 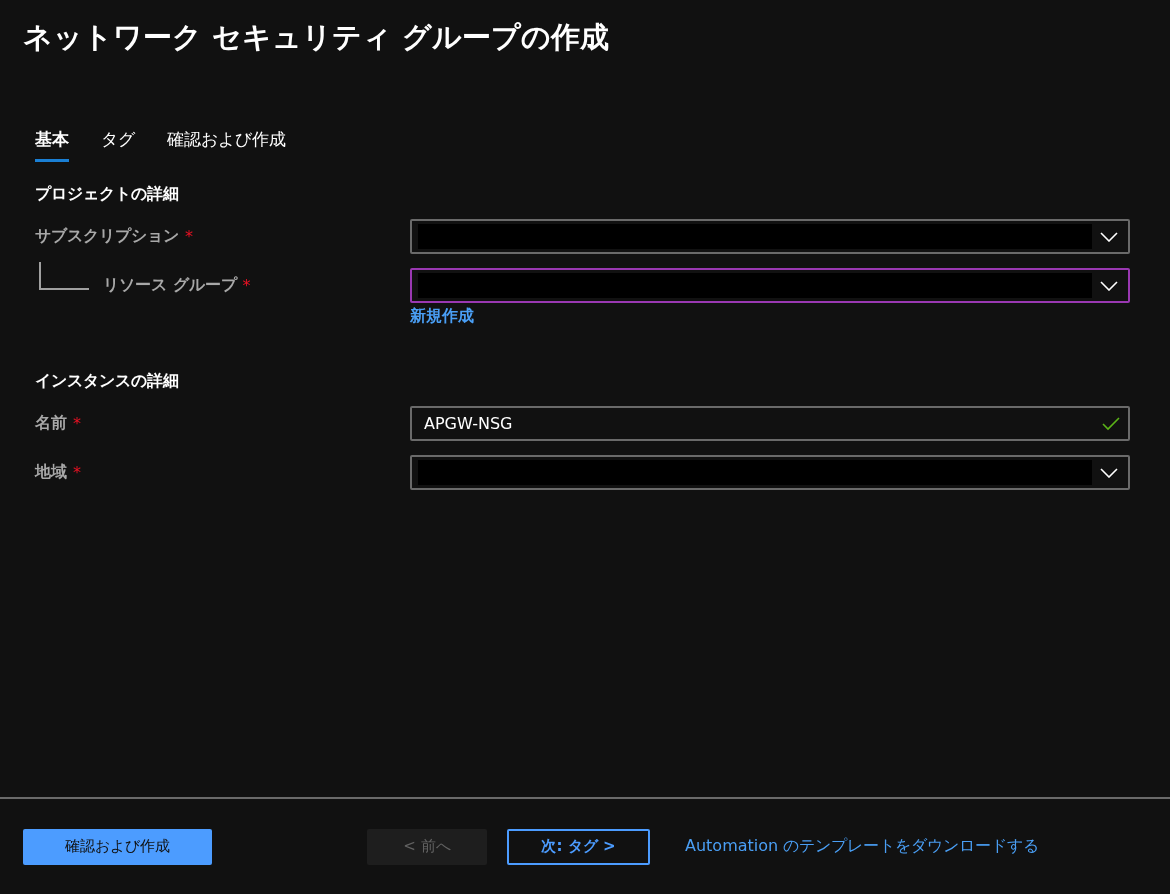 What do you see at coordinates (51, 423) in the screenshot?
I see `field-label: 名前` at bounding box center [51, 423].